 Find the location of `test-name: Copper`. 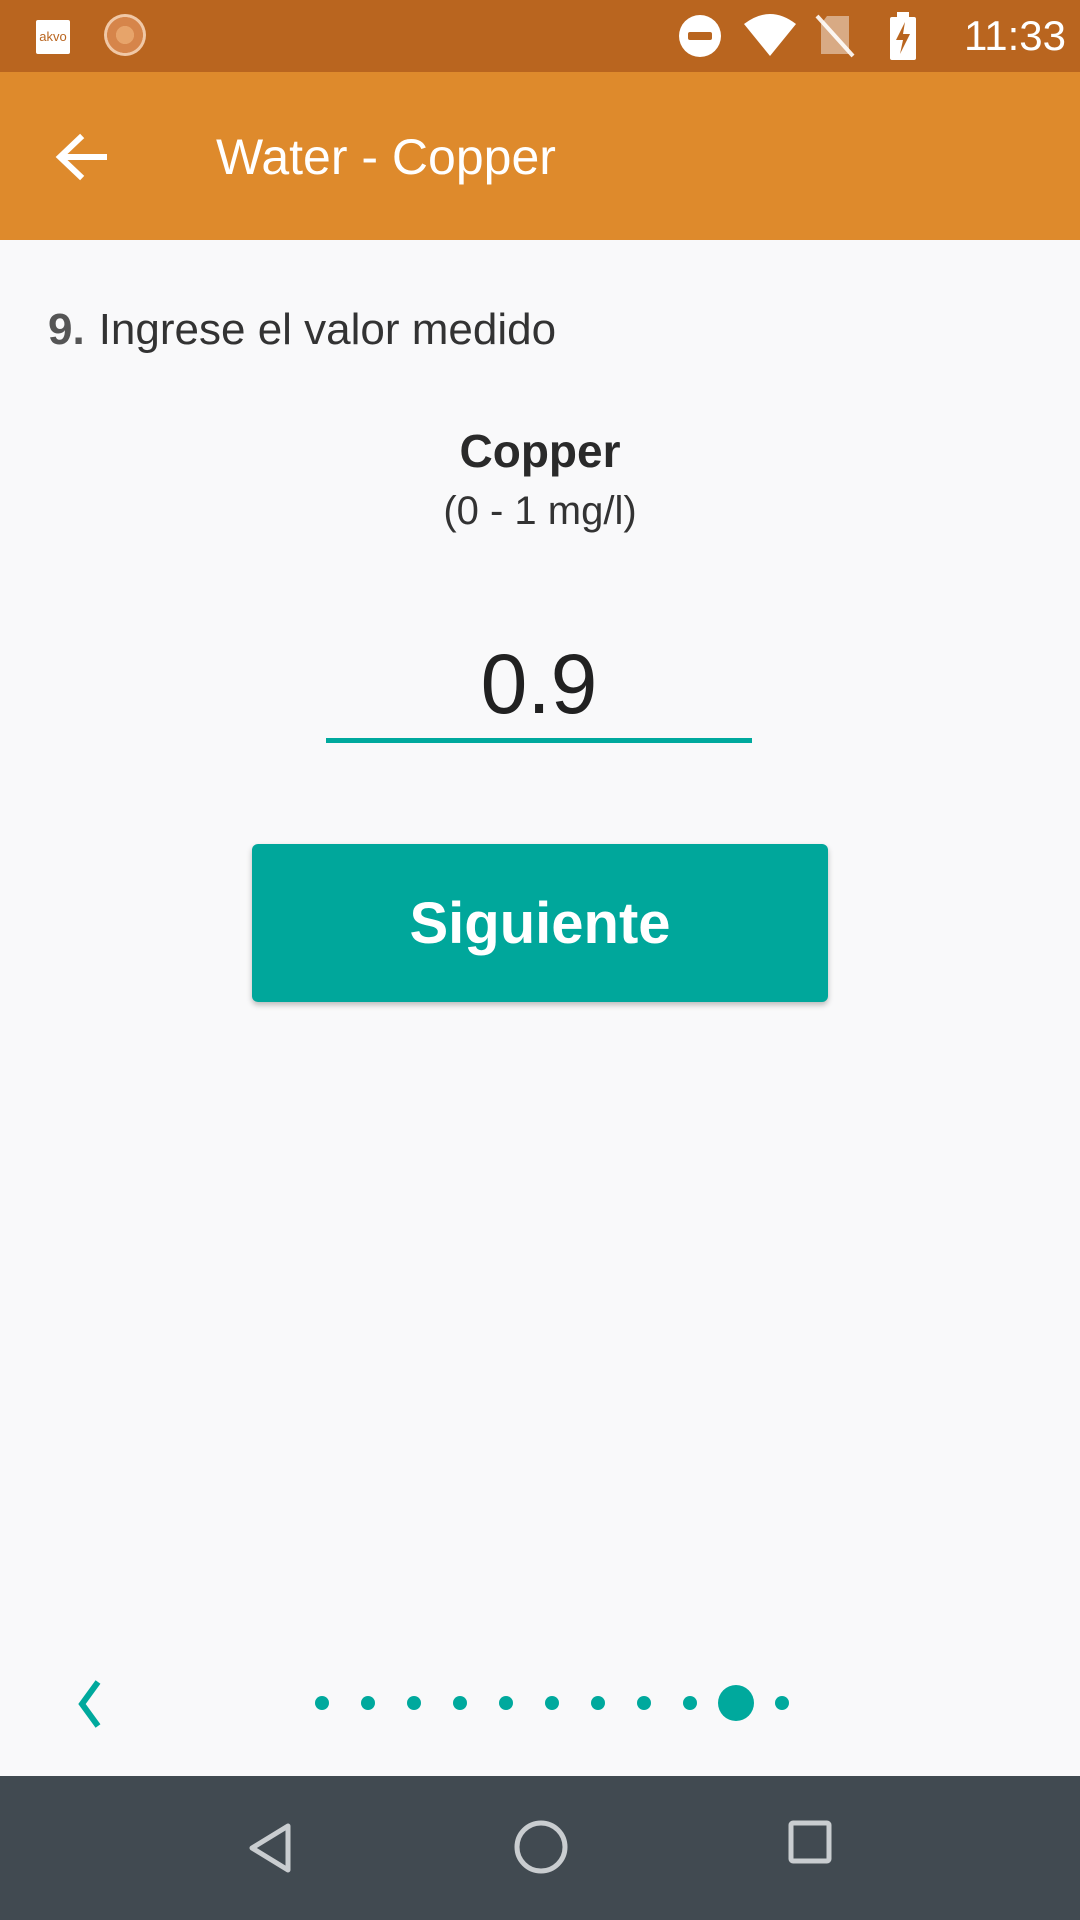

test-name: Copper is located at coordinates (540, 451).